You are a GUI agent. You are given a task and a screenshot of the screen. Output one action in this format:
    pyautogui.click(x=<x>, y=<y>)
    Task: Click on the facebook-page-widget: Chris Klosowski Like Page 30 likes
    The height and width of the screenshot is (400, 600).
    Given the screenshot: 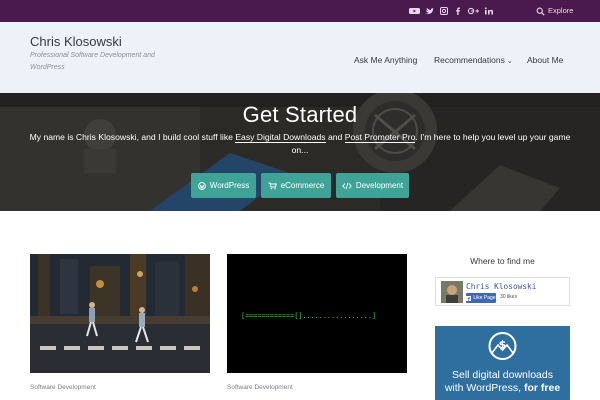 What is the action you would take?
    pyautogui.click(x=502, y=291)
    